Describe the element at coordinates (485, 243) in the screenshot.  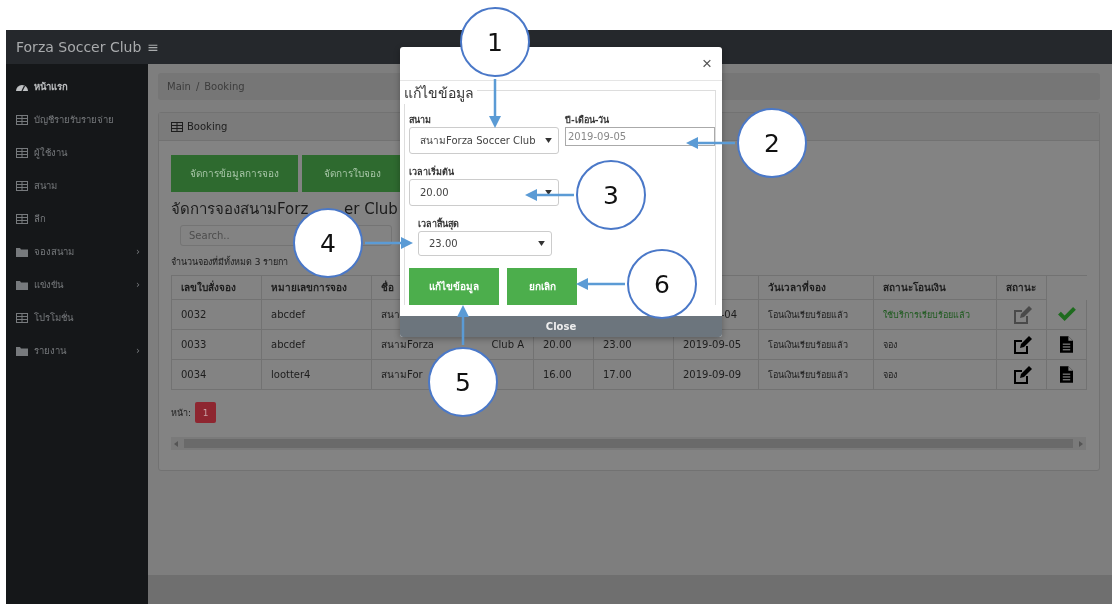
I see `end-time-select: 23.00` at that location.